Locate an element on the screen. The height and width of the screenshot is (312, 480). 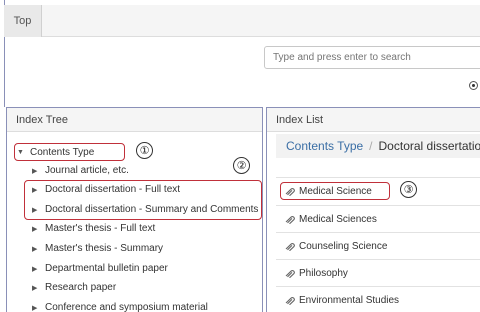
list-item: Environmental Studies is located at coordinates (378, 299).